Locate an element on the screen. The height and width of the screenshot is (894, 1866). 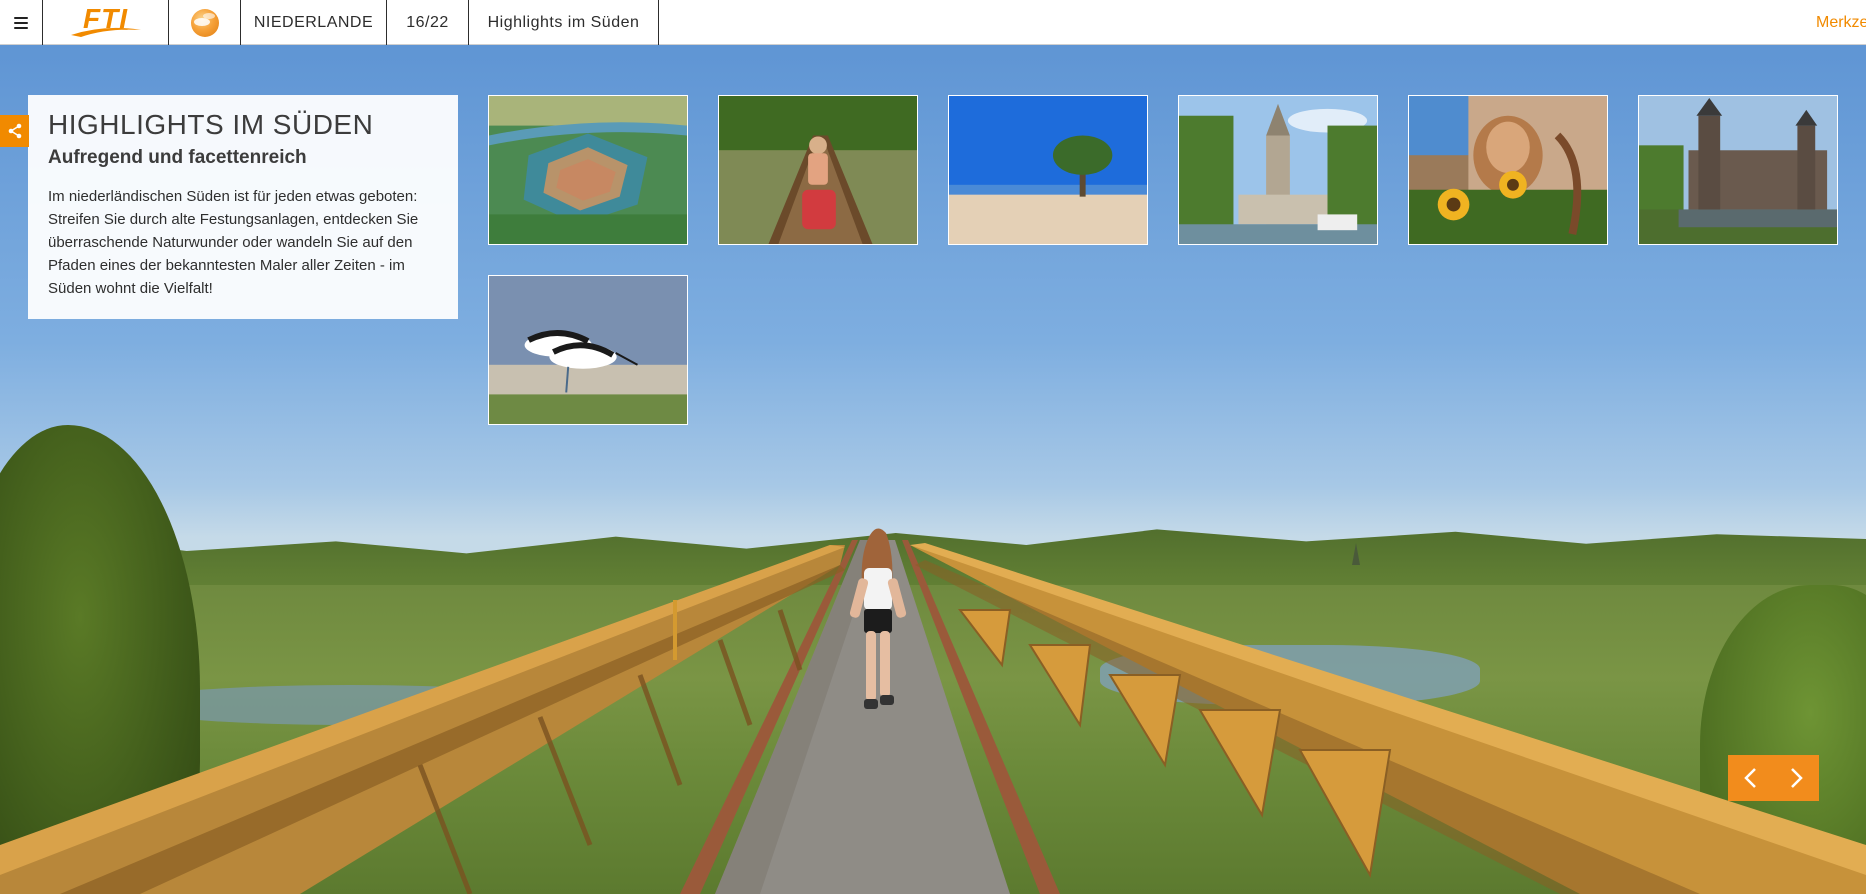
share-icon is located at coordinates (14, 131).